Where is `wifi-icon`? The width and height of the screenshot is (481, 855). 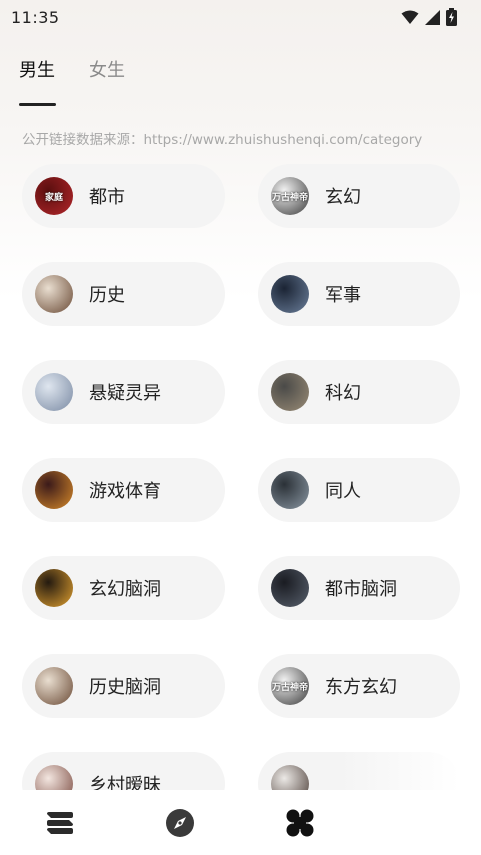 wifi-icon is located at coordinates (410, 17).